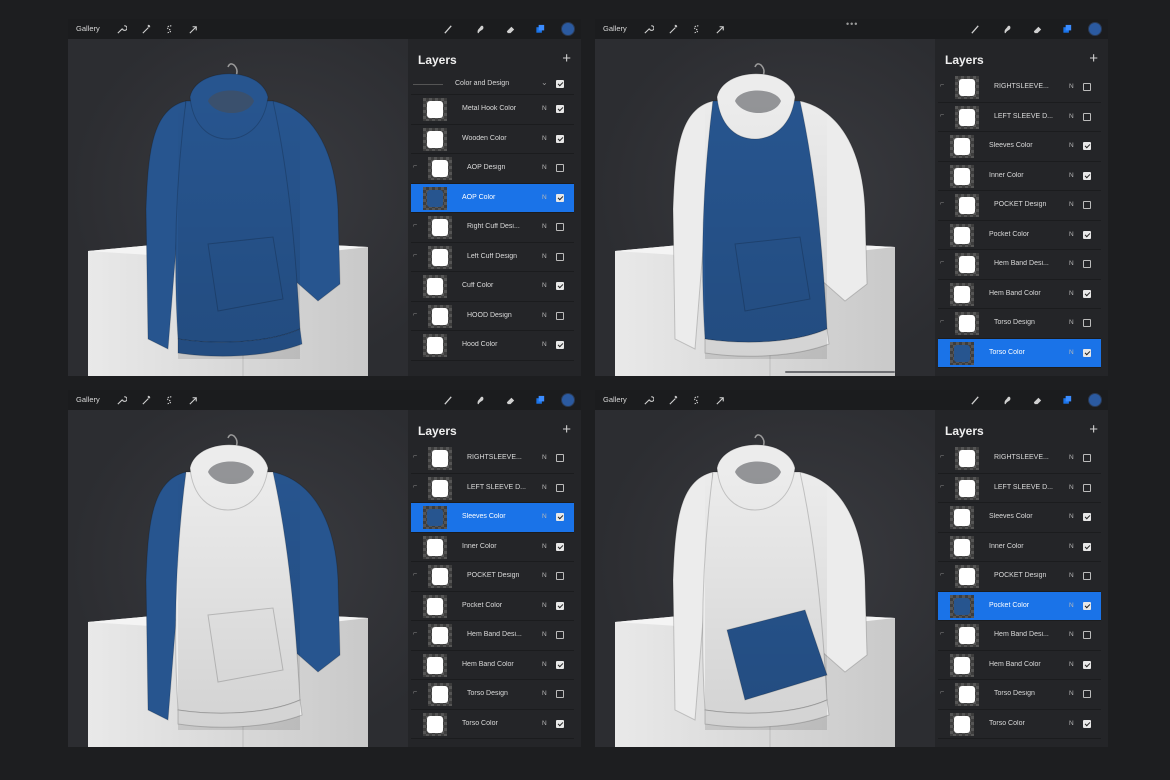 Image resolution: width=1170 pixels, height=780 pixels. I want to click on layer-row: ⌐ HOOD Design N, so click(492, 316).